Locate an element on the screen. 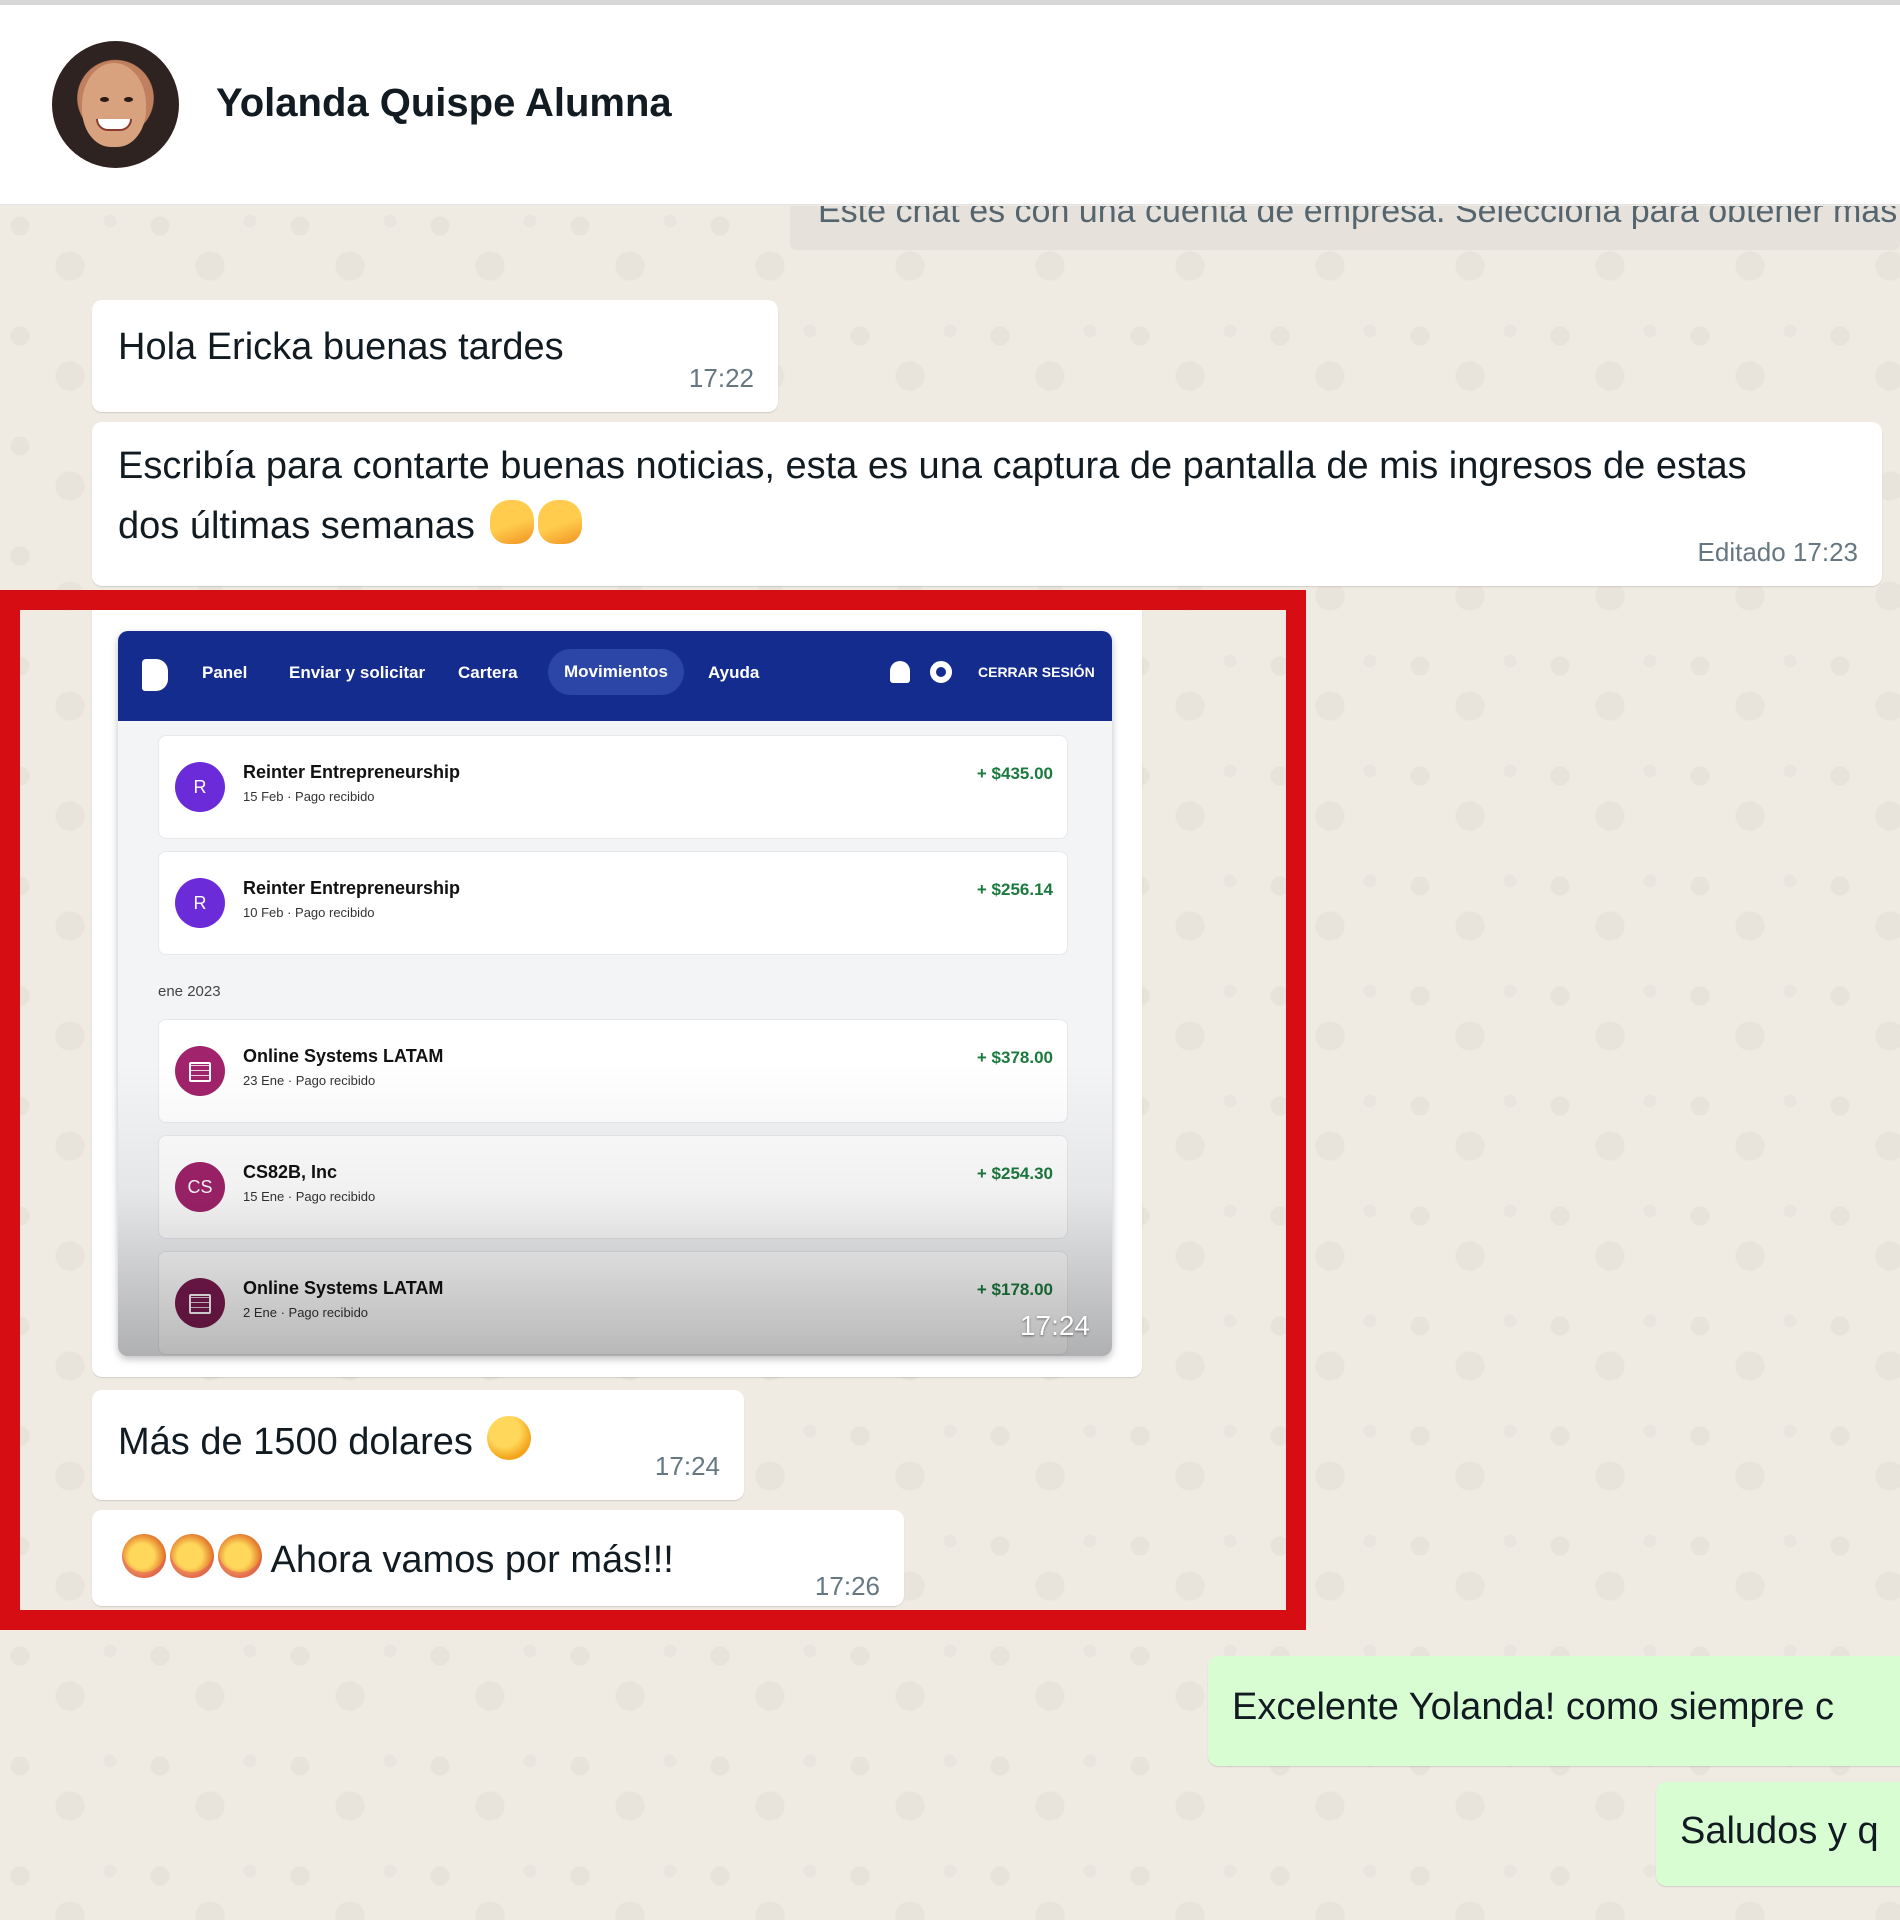  chat-header: Yolanda Quispe Alumna is located at coordinates (950, 105).